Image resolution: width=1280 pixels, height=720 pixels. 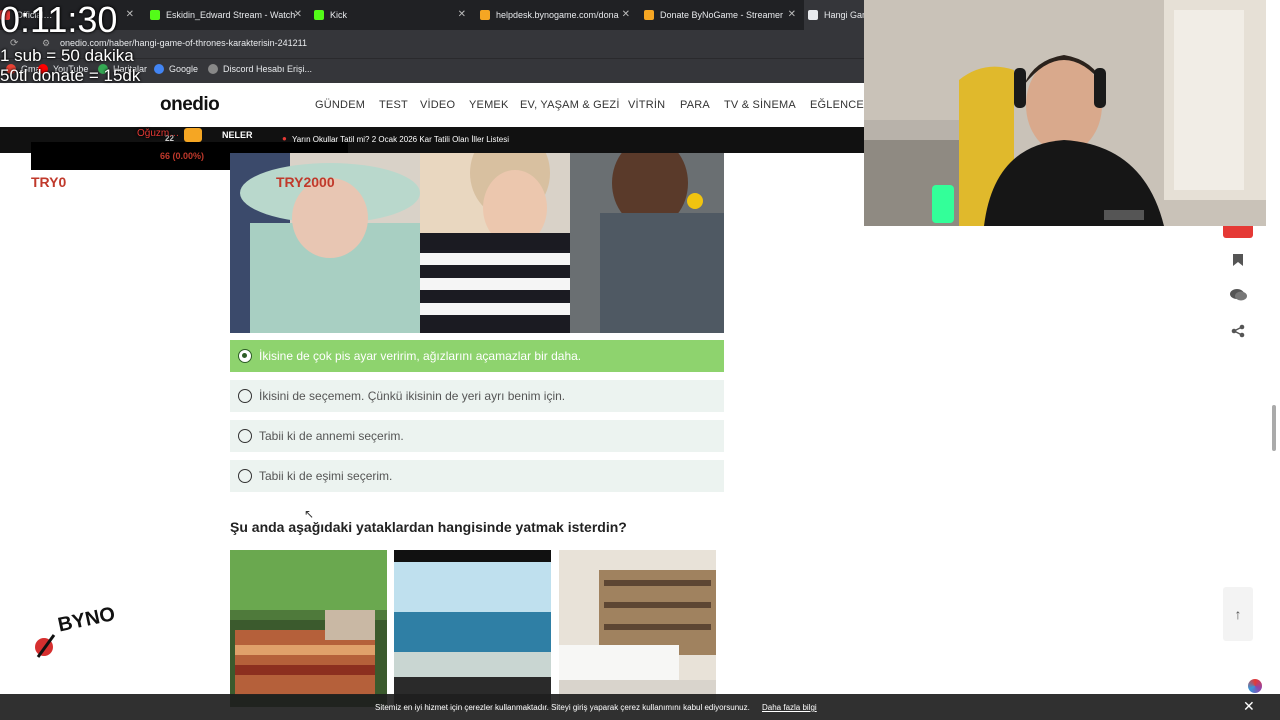 I want to click on nav-eglence: EĞLENCE, so click(x=837, y=105).